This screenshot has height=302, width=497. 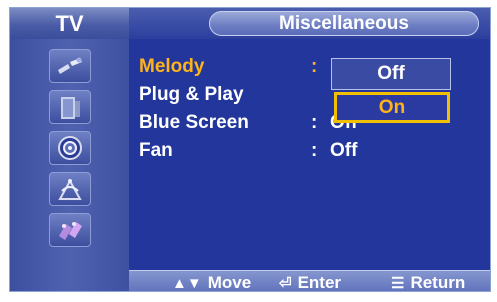 What do you see at coordinates (285, 283) in the screenshot?
I see `enter-icon: ⏎` at bounding box center [285, 283].